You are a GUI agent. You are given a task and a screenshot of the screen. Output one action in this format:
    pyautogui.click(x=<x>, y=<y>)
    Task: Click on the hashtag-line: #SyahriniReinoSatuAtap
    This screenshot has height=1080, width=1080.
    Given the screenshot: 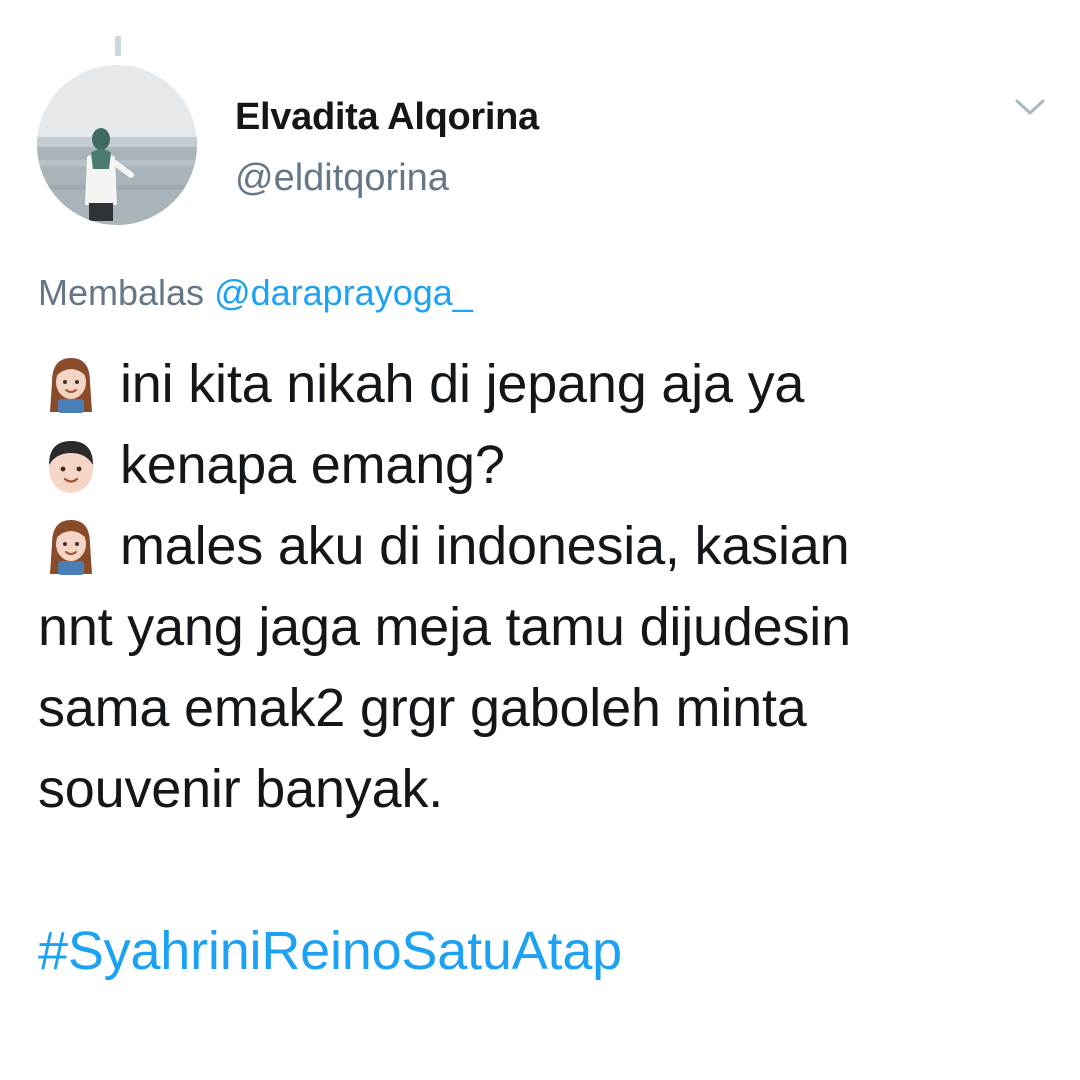 What is the action you would take?
    pyautogui.click(x=543, y=951)
    